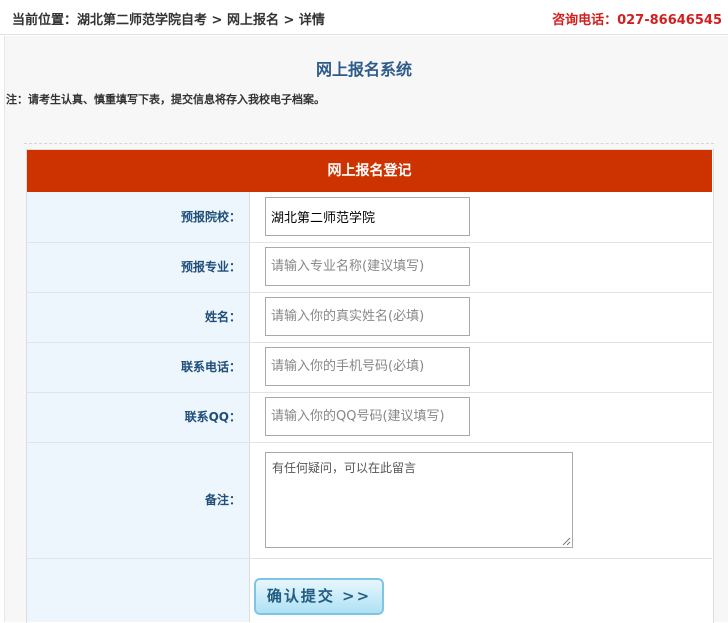  Describe the element at coordinates (210, 217) in the screenshot. I see `school-label: 预报院校：` at that location.